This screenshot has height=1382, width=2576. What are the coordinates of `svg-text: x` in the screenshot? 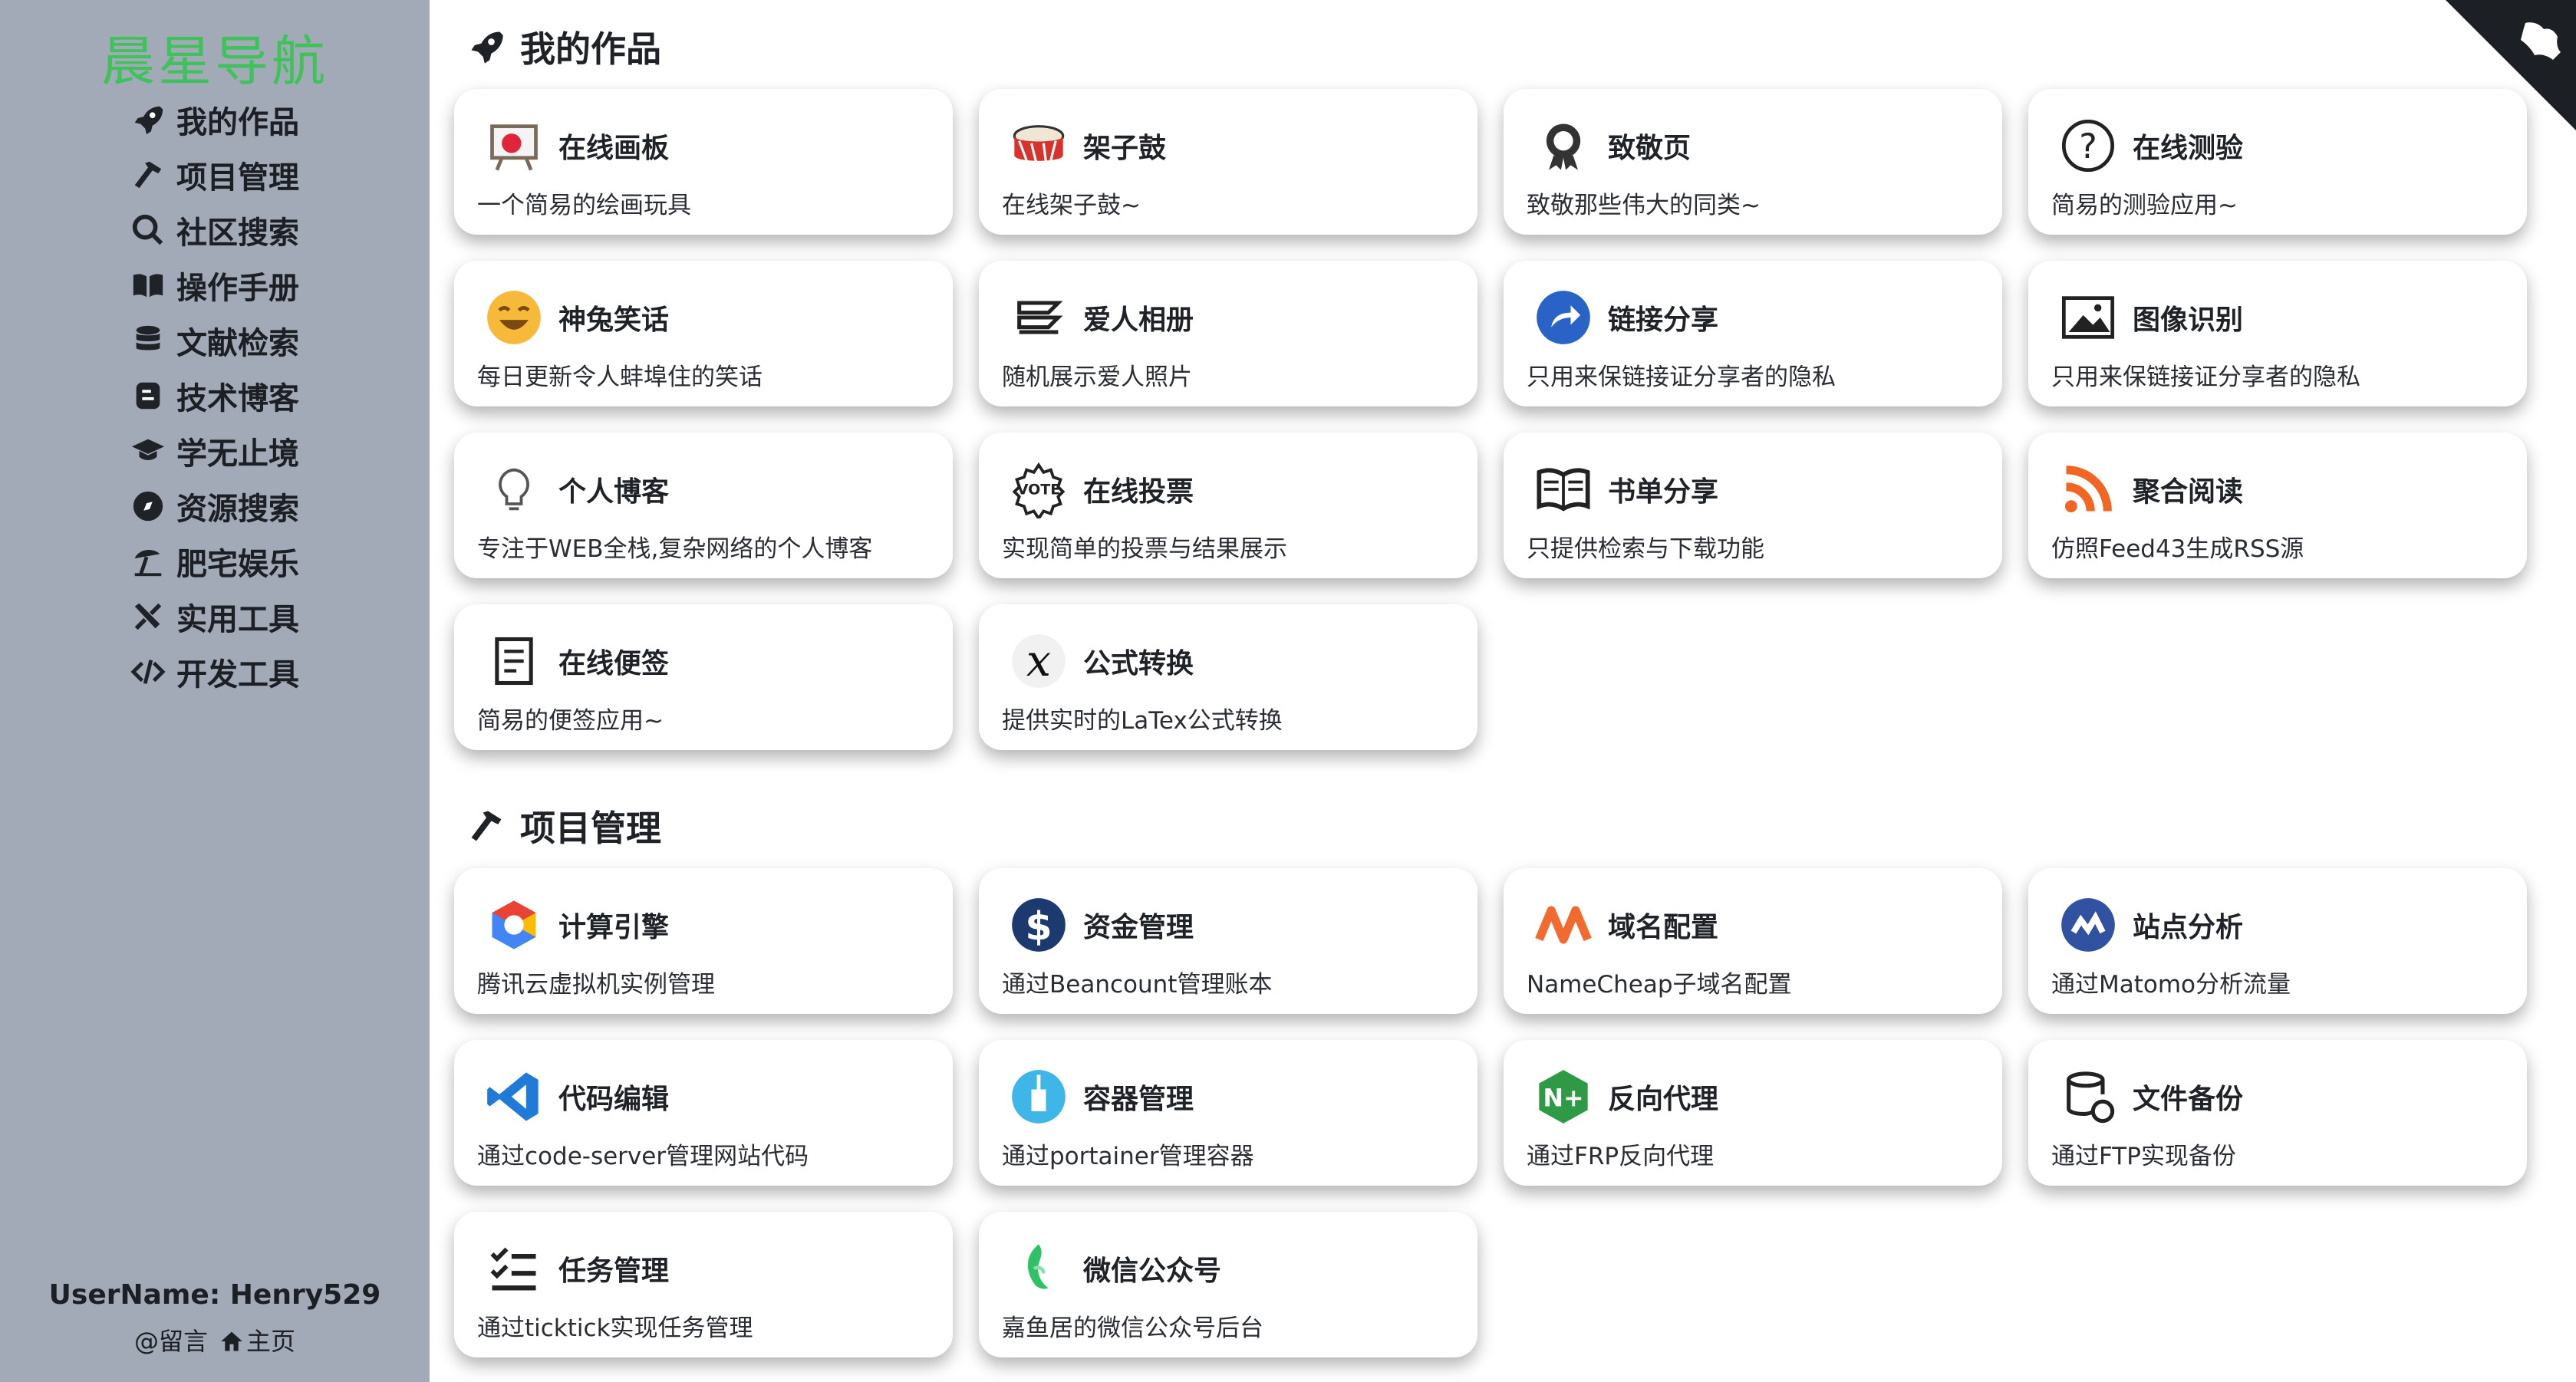 It's located at (1038, 661).